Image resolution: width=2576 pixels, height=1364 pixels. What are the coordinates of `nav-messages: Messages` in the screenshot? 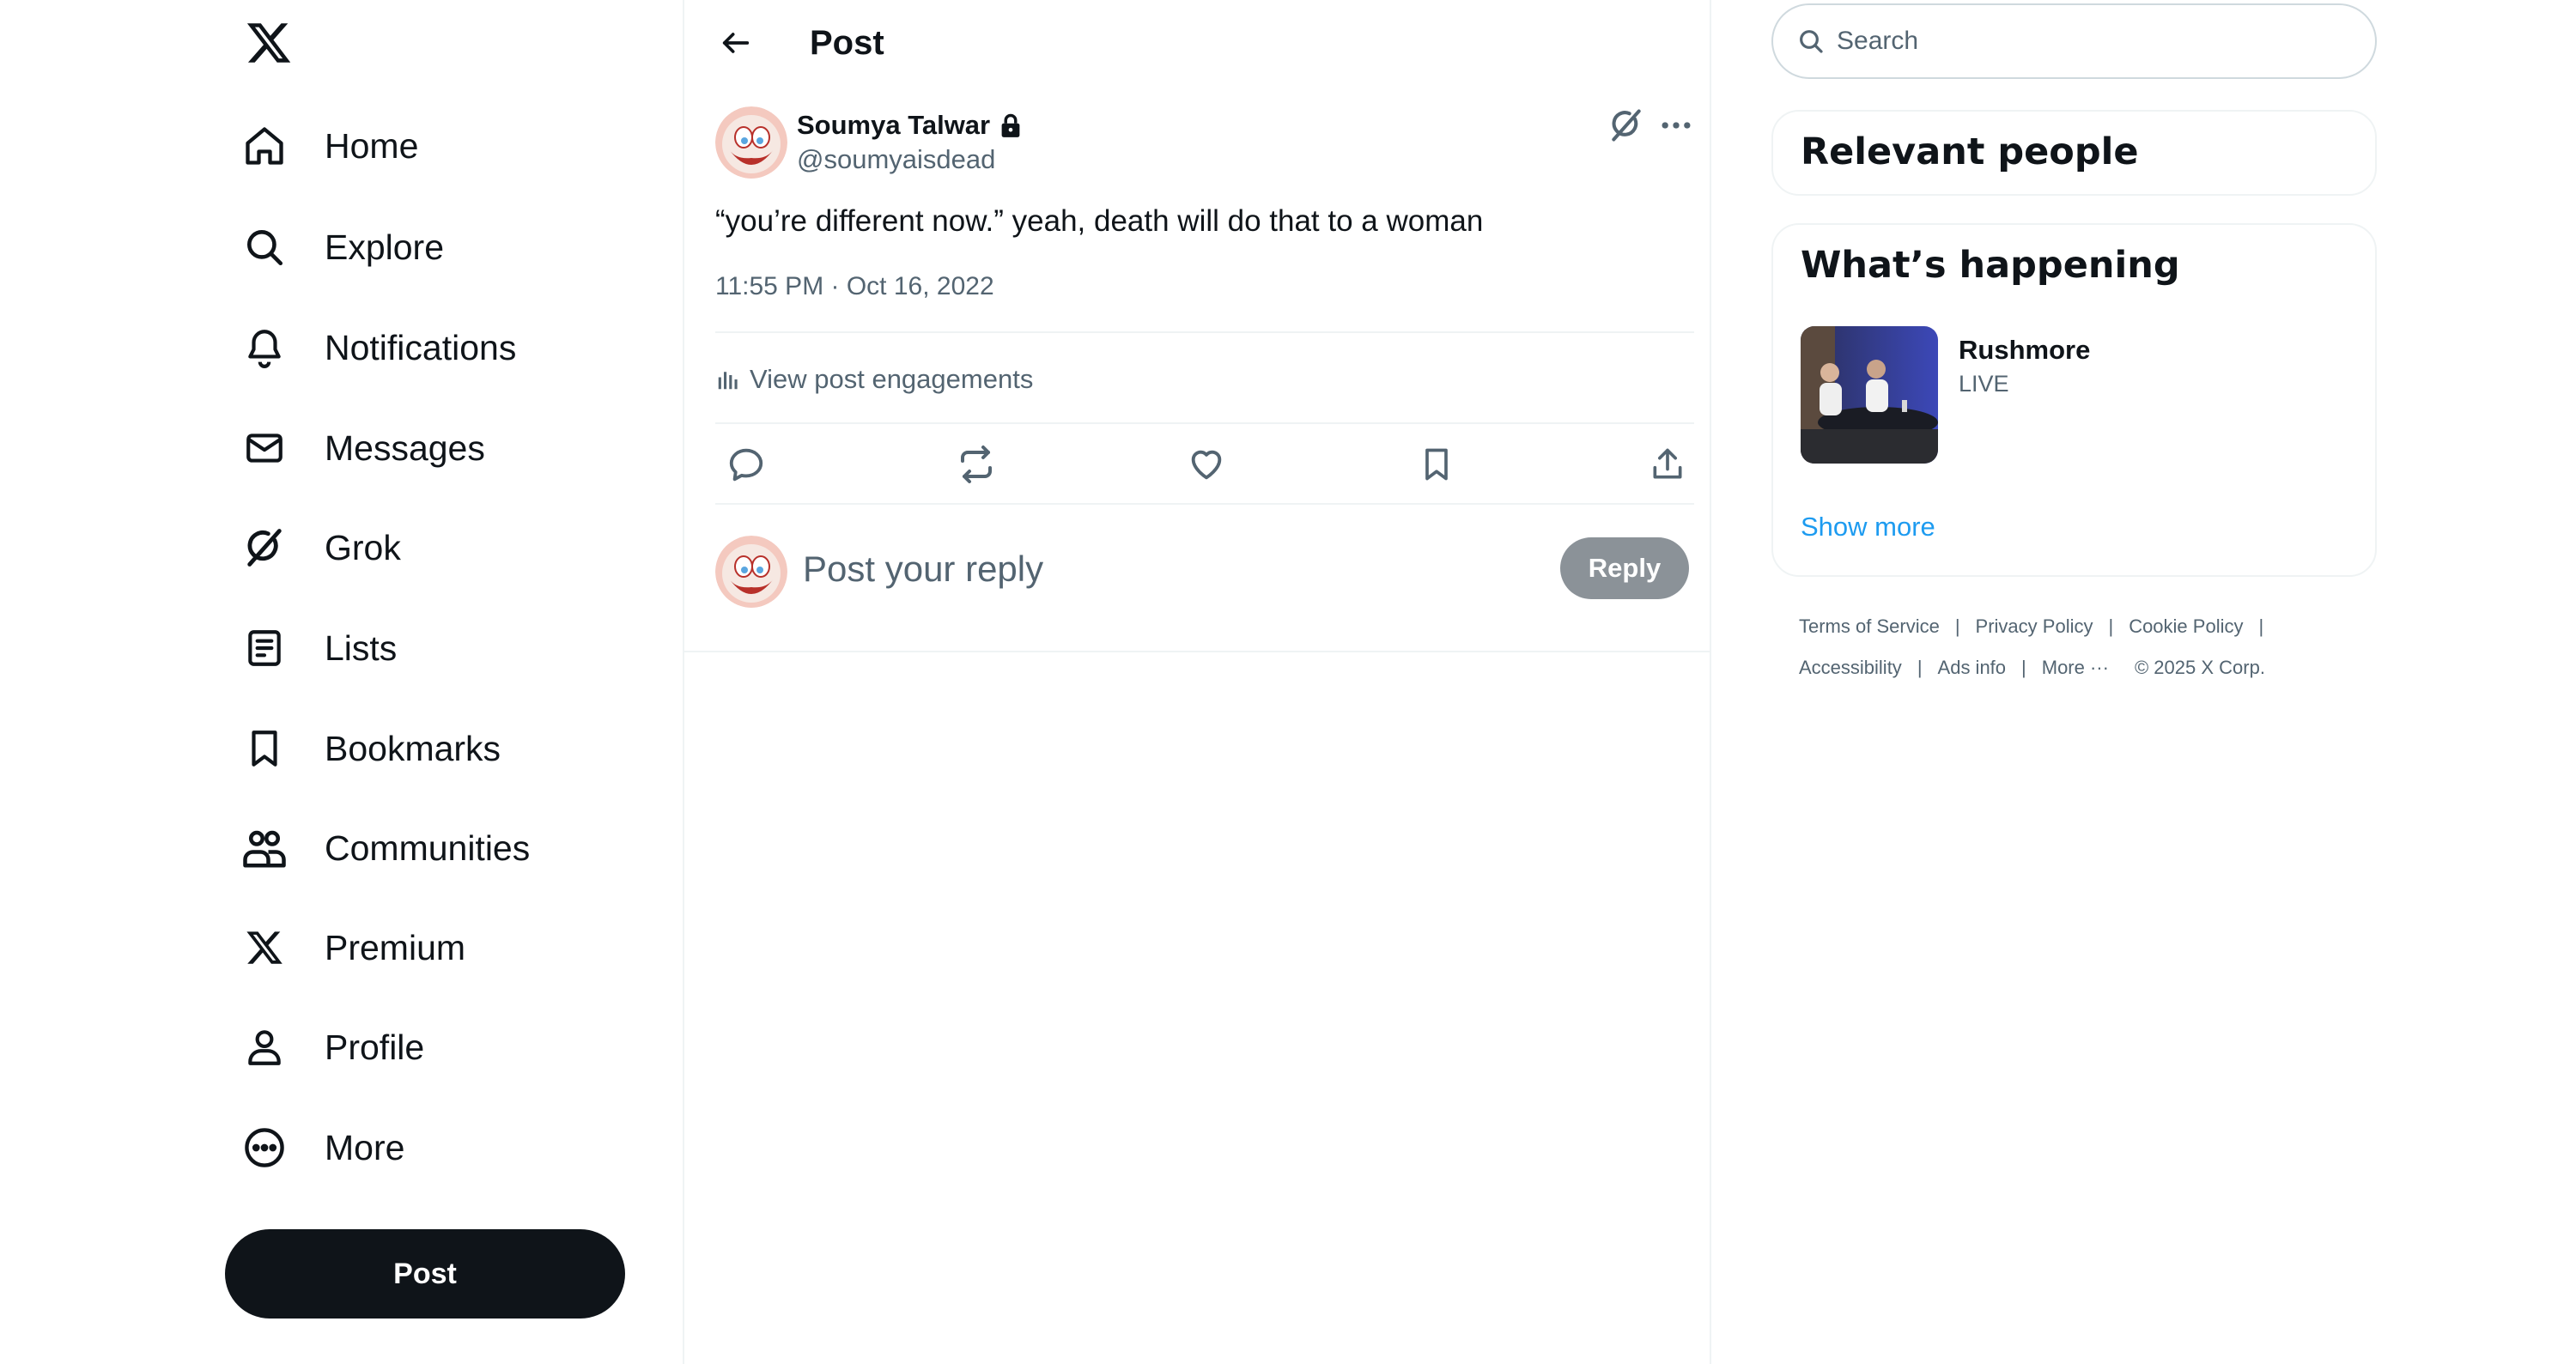 It's located at (362, 448).